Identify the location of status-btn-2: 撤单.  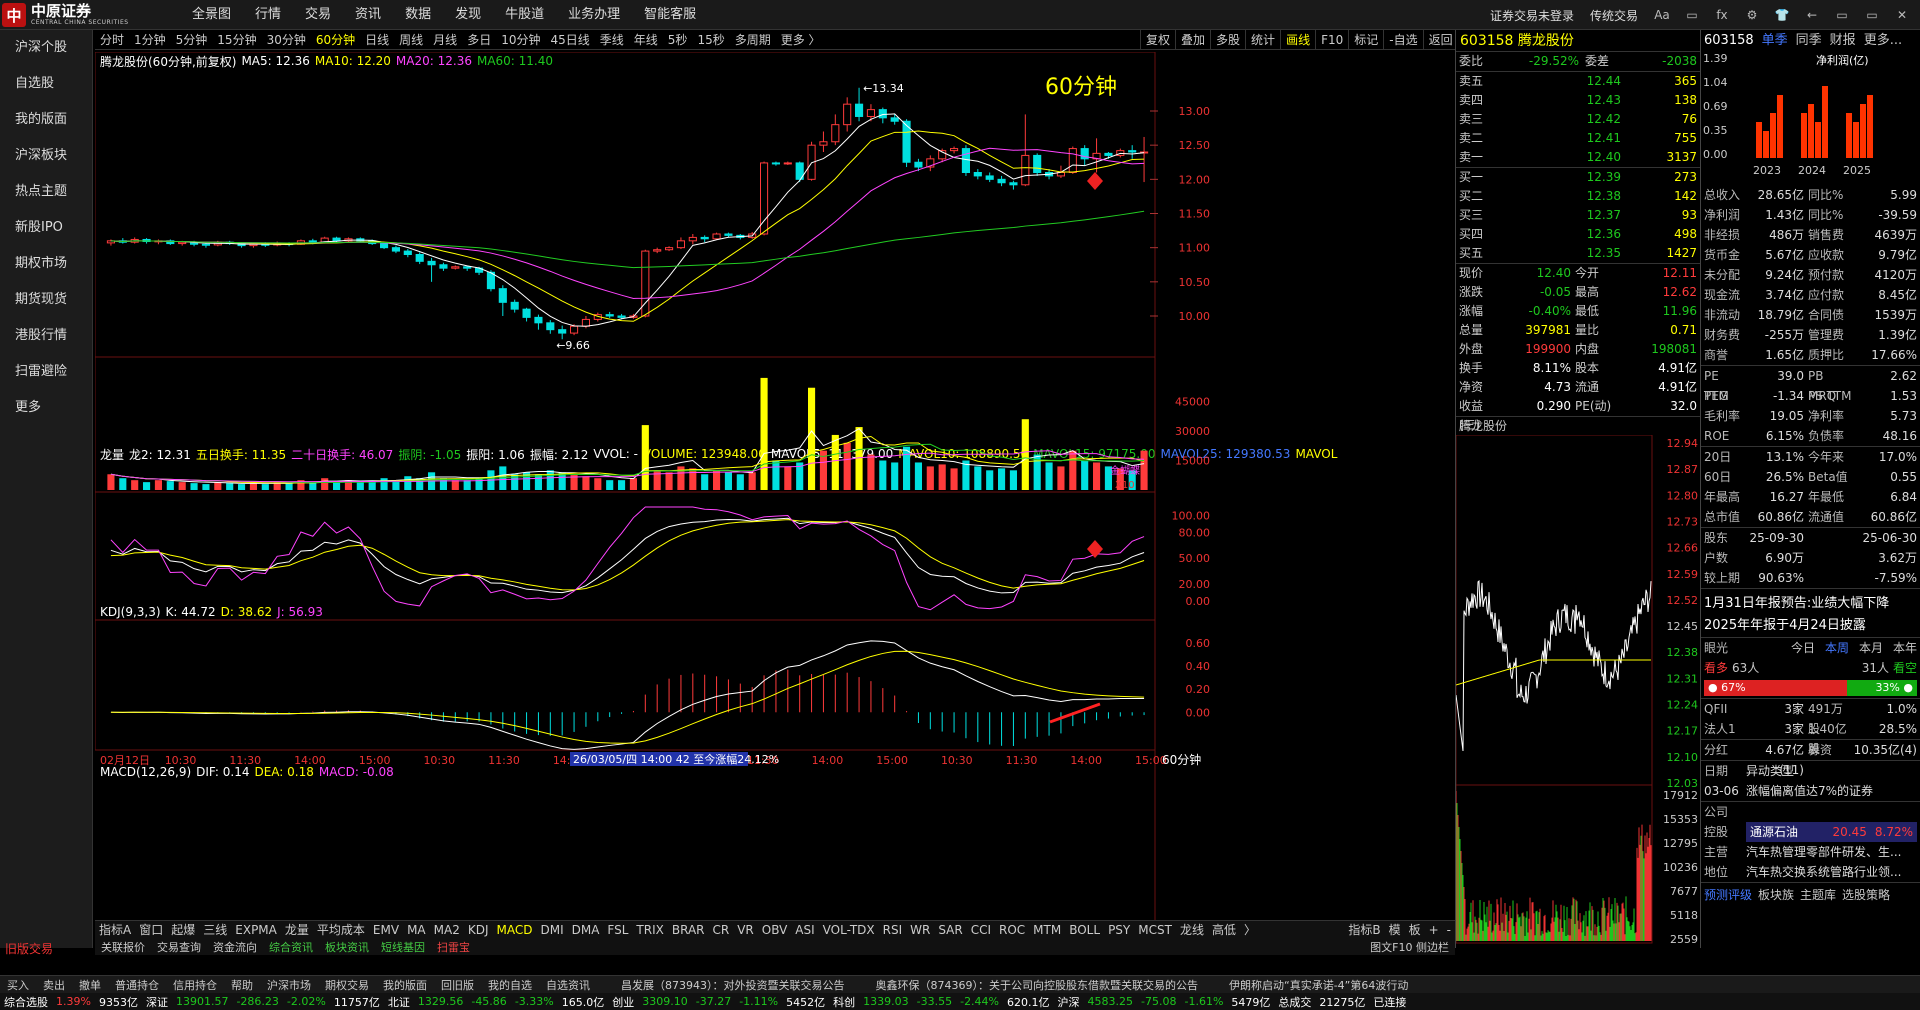
(90, 985).